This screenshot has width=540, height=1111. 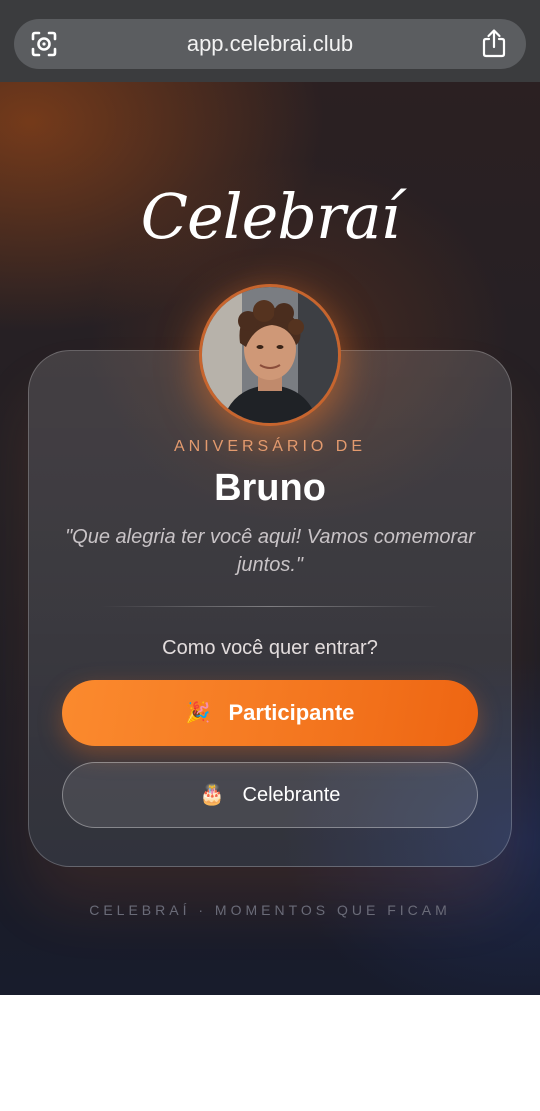 What do you see at coordinates (494, 43) in the screenshot?
I see `share-icon` at bounding box center [494, 43].